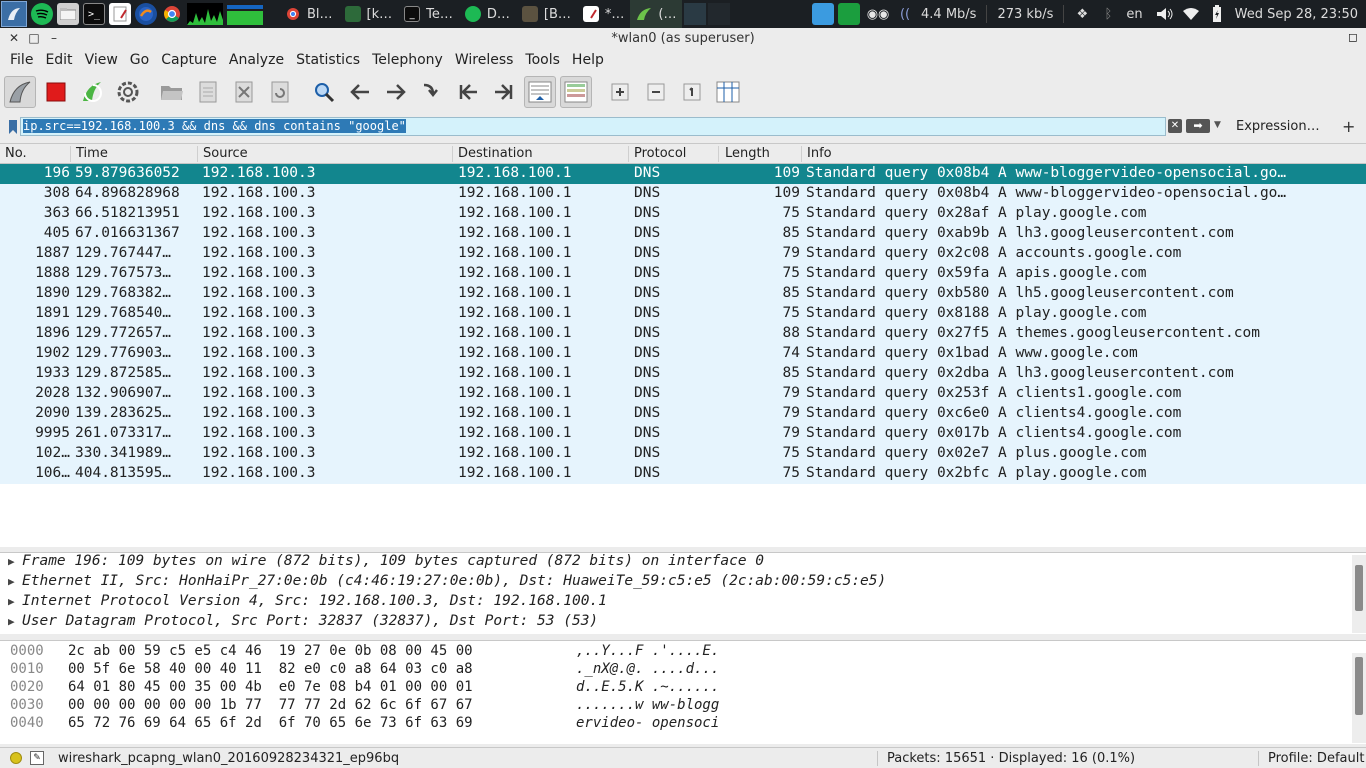 This screenshot has height=768, width=1366. Describe the element at coordinates (16, 153) in the screenshot. I see `column-header-no: No.` at that location.